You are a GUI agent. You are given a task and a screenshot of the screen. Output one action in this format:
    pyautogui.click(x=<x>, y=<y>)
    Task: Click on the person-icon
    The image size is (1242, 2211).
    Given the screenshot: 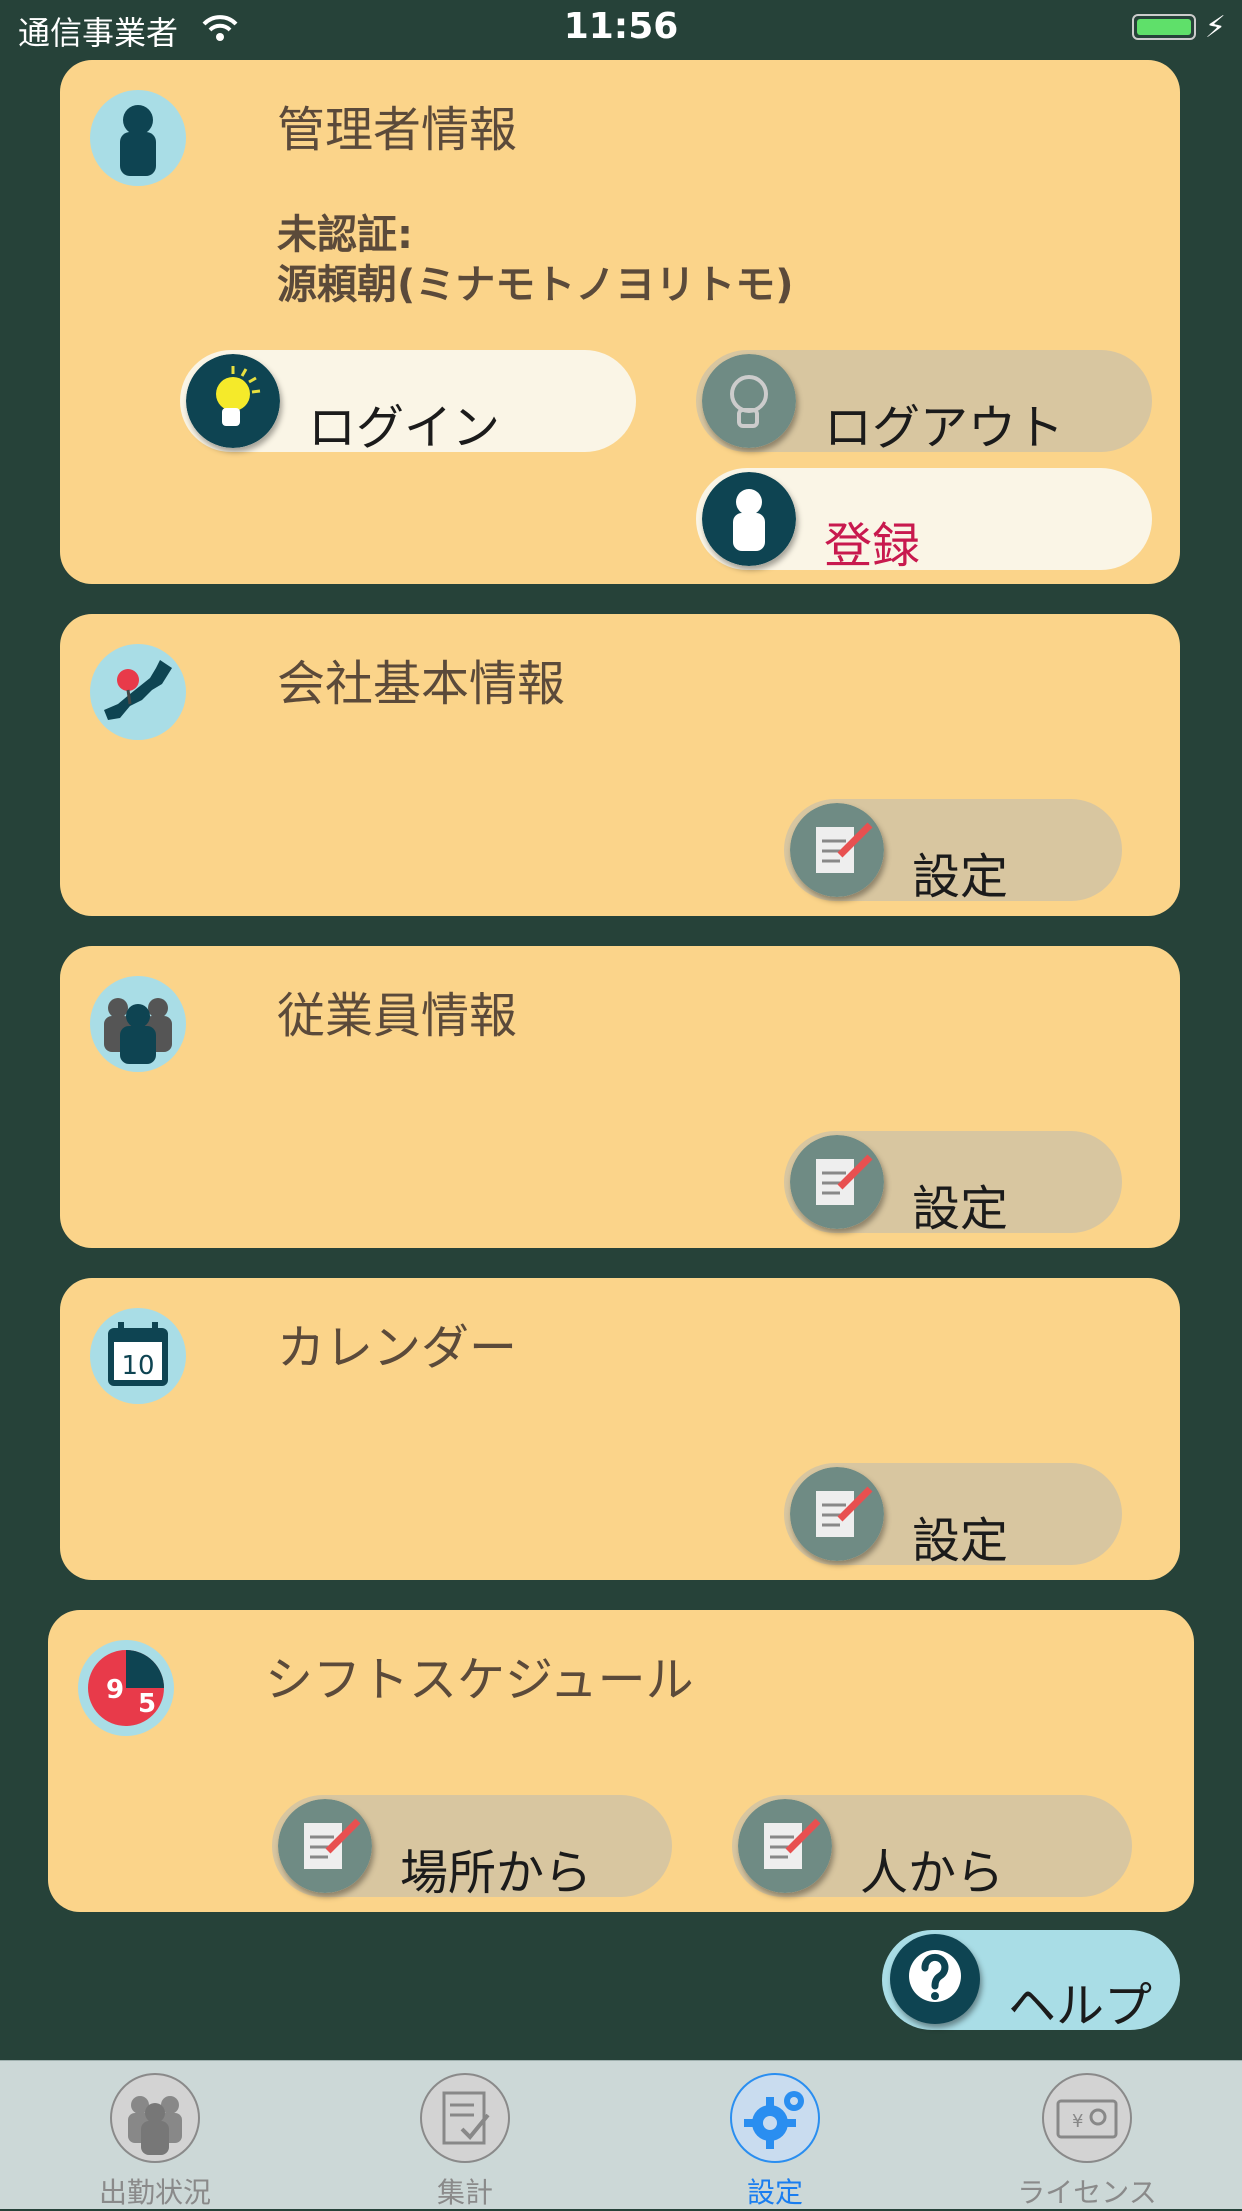 What is the action you would take?
    pyautogui.click(x=749, y=519)
    